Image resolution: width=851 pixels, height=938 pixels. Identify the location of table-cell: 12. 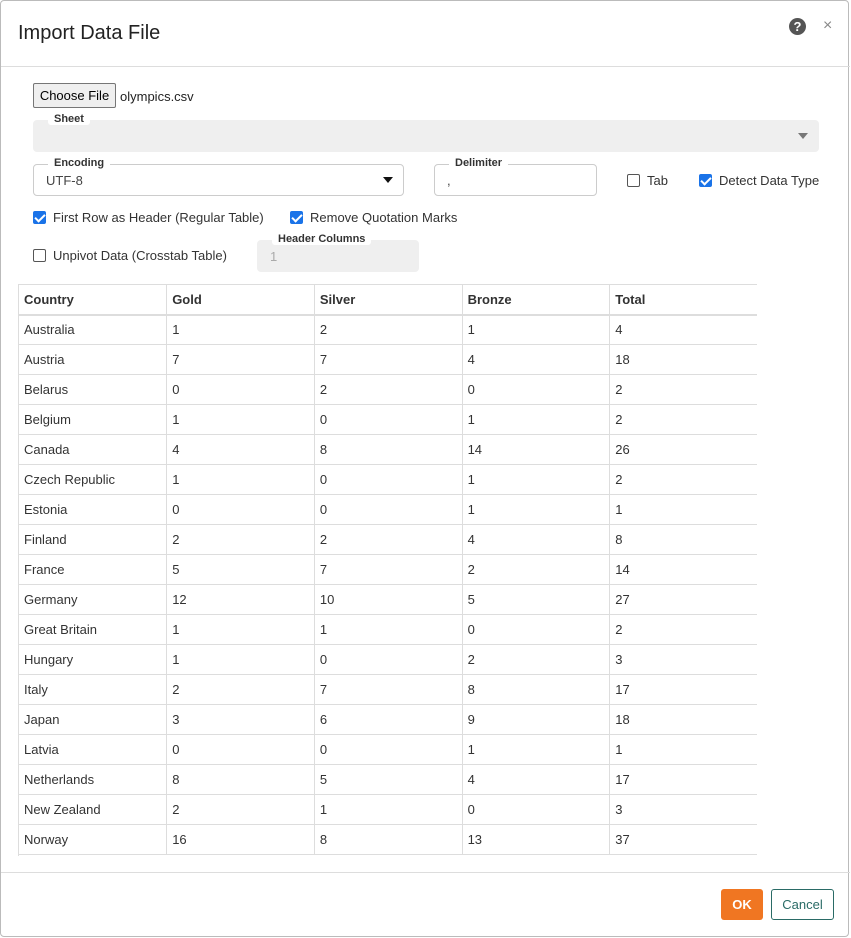
(240, 599).